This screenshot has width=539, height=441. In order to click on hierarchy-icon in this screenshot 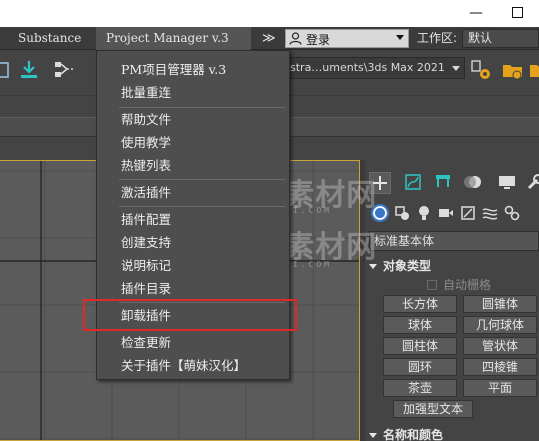, I will do `click(443, 181)`.